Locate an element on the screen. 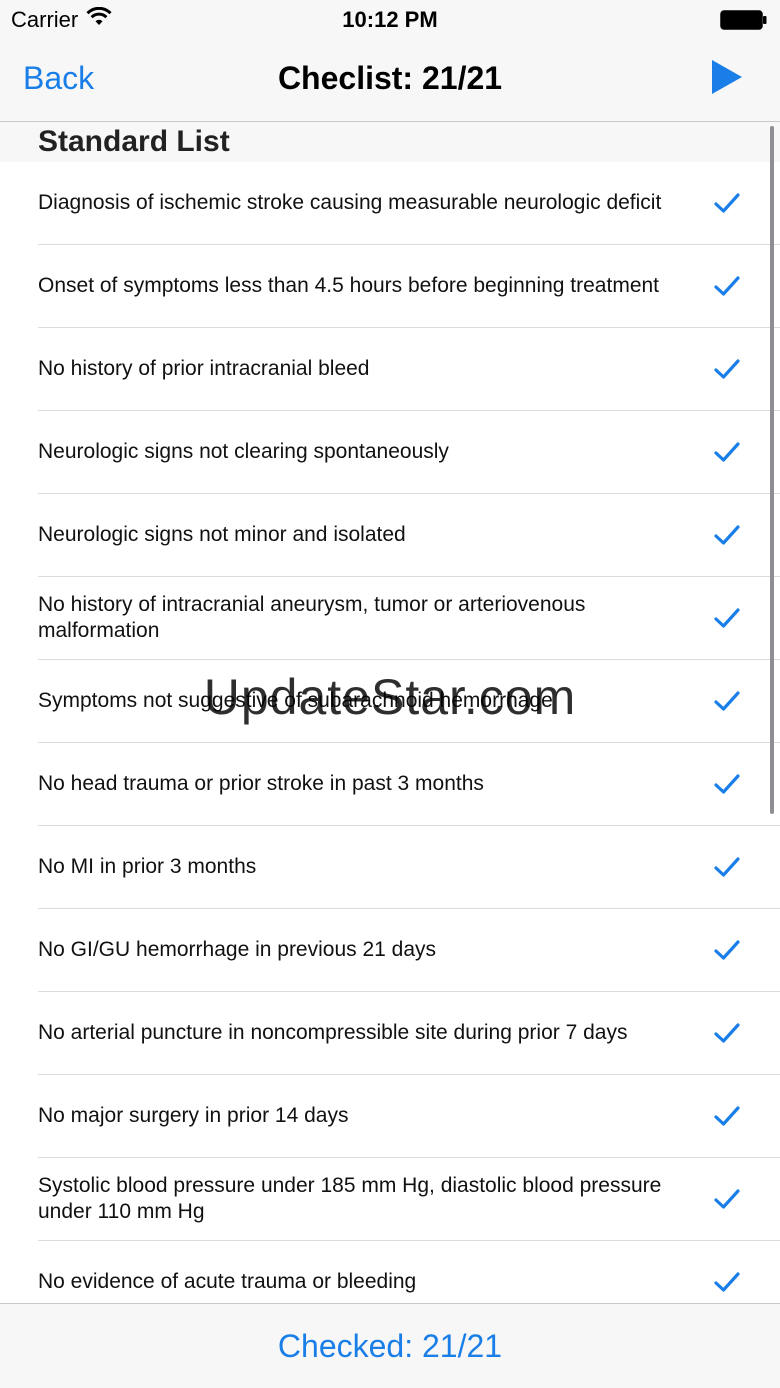  status-bar: Carrier 10:12 PM is located at coordinates (390, 20).